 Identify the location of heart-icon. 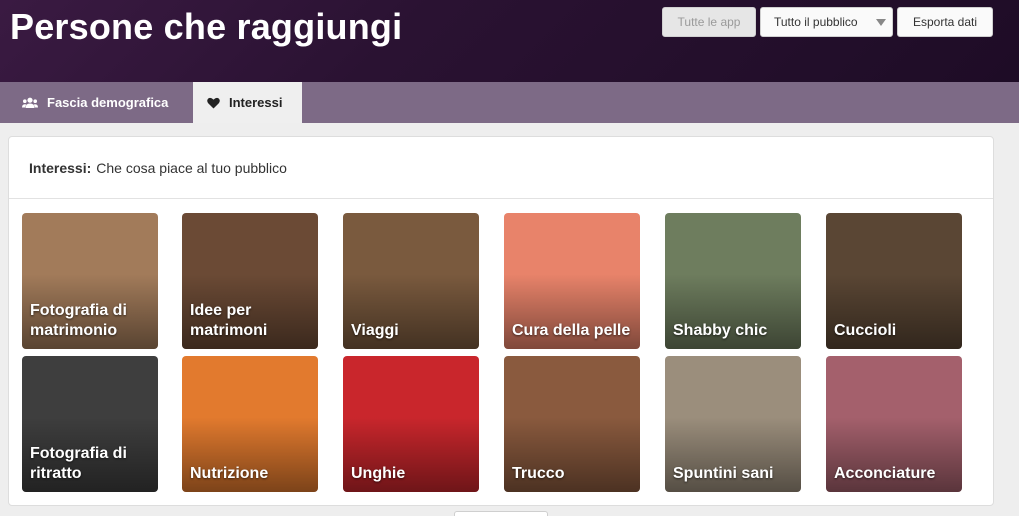
(213, 103).